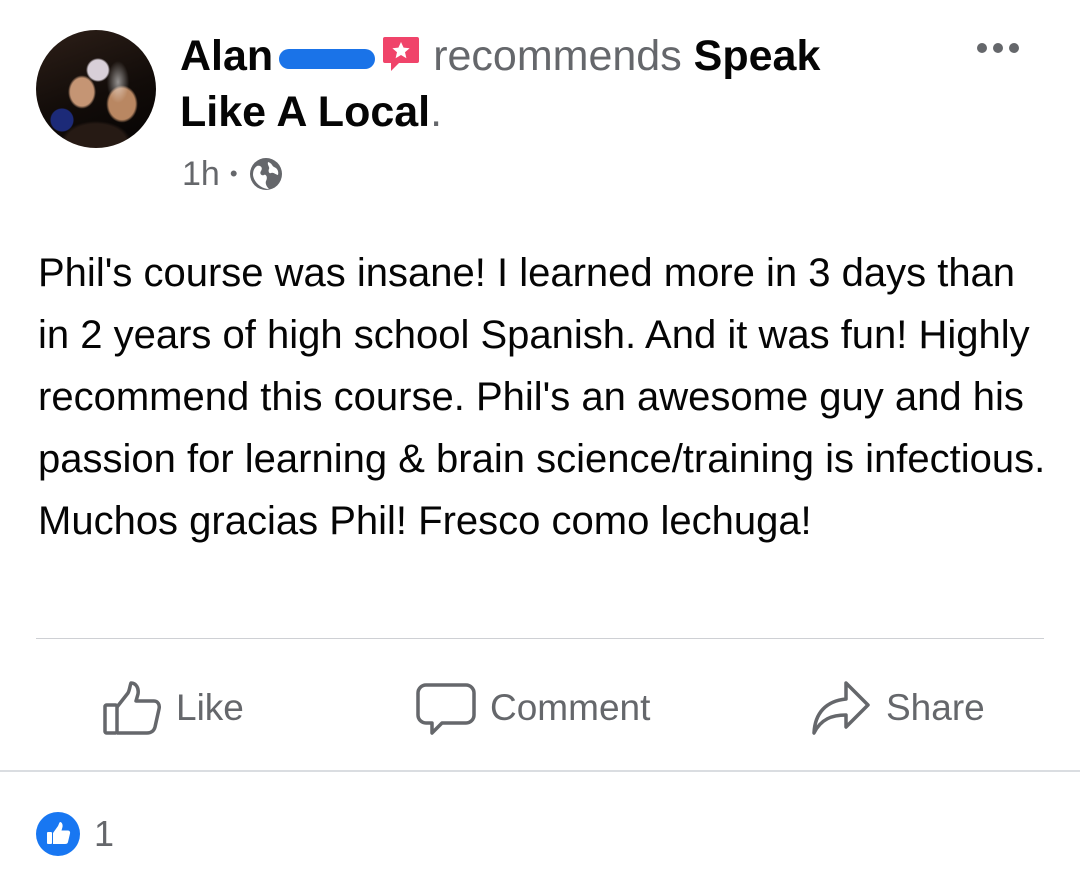 The height and width of the screenshot is (890, 1080). Describe the element at coordinates (132, 708) in the screenshot. I see `like-thumb-outline-icon` at that location.